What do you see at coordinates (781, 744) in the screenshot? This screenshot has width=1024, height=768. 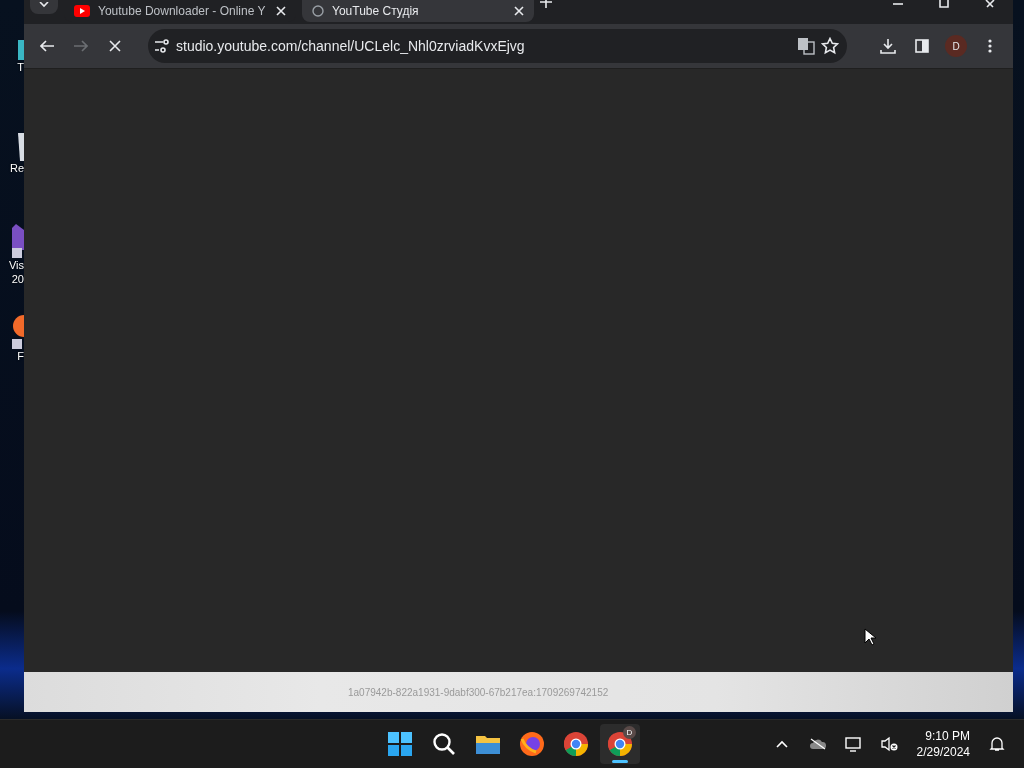 I see `chevron-up-icon` at bounding box center [781, 744].